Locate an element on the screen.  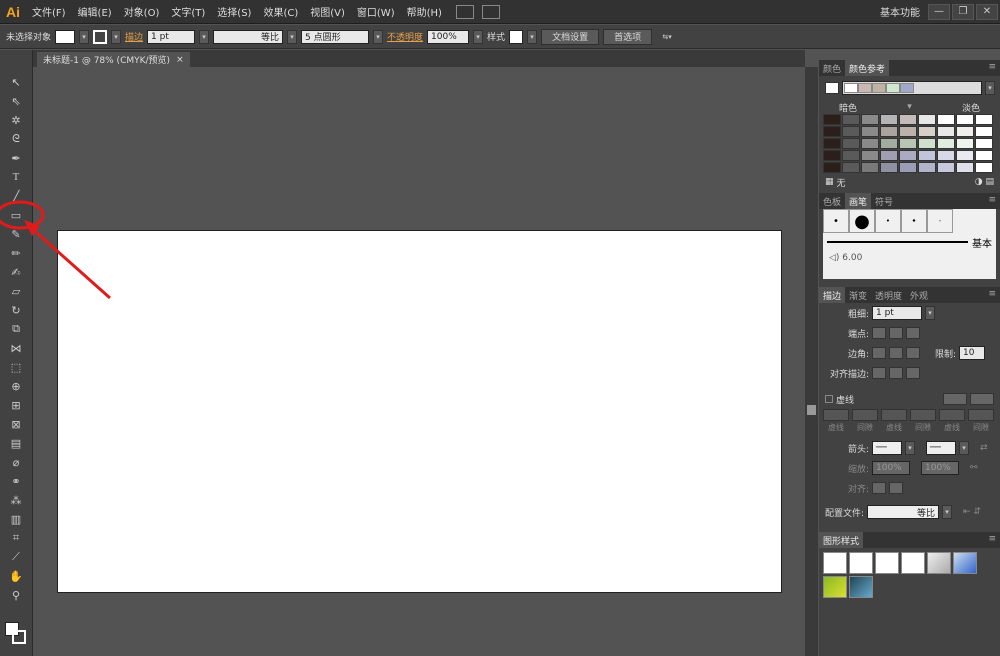
eyedropper-tool-icon: ⌀ is located at coordinates (16, 462).